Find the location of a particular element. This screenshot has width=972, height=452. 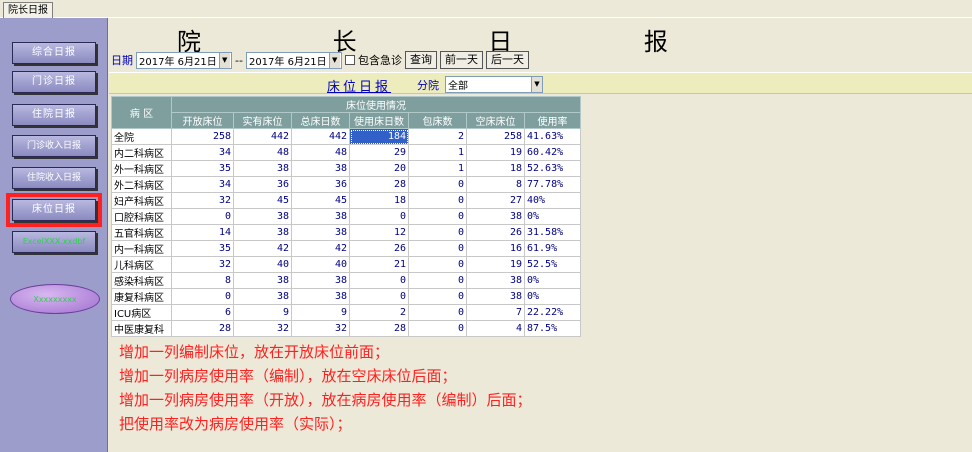

table-row: 儿科病区 32 40 40 21 0 19 52.5% is located at coordinates (346, 264).